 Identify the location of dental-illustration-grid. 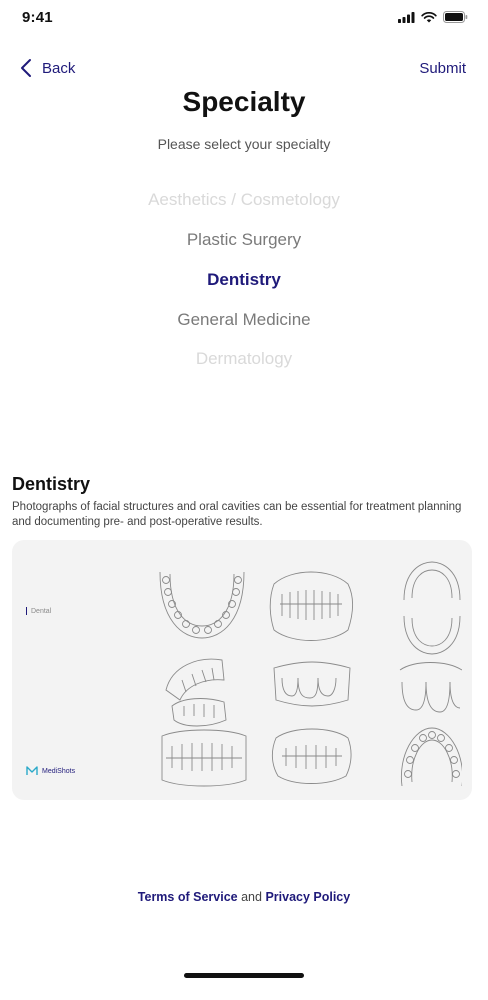
(310, 674).